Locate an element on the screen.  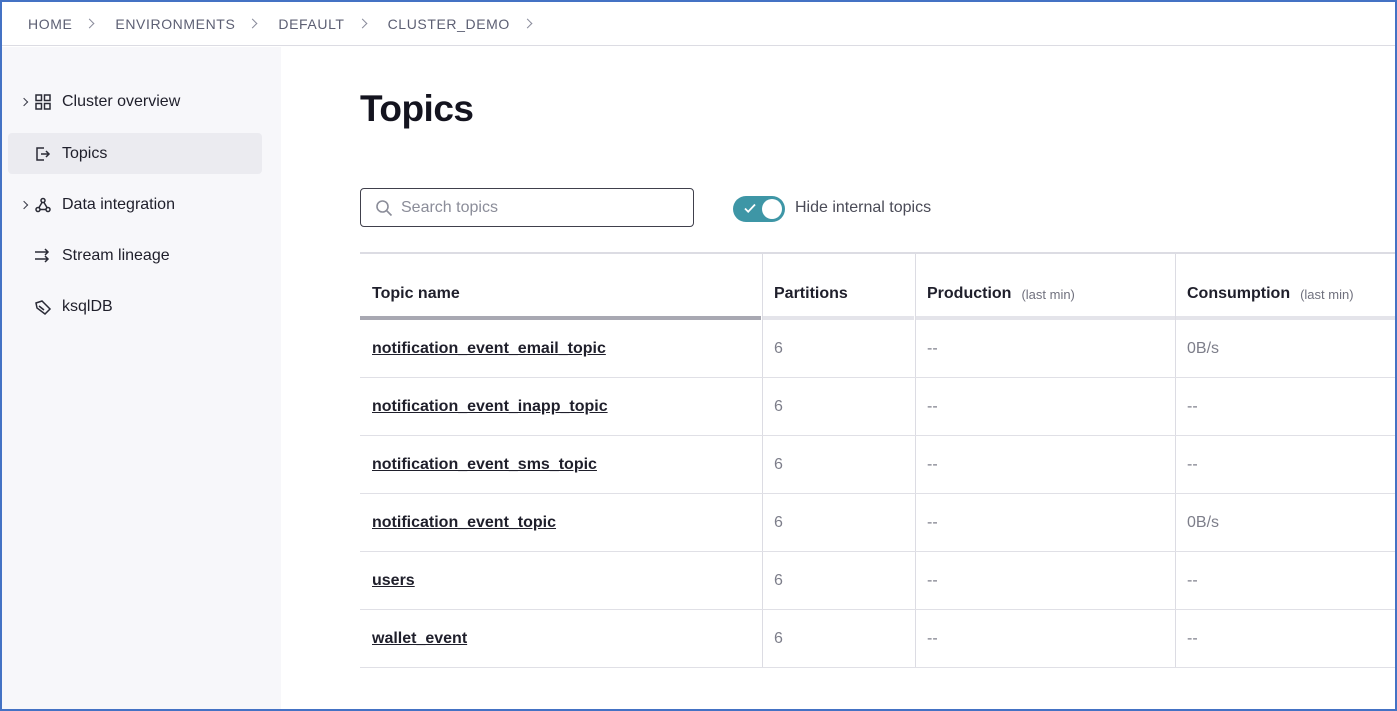
topic-name-cell: users is located at coordinates (560, 581).